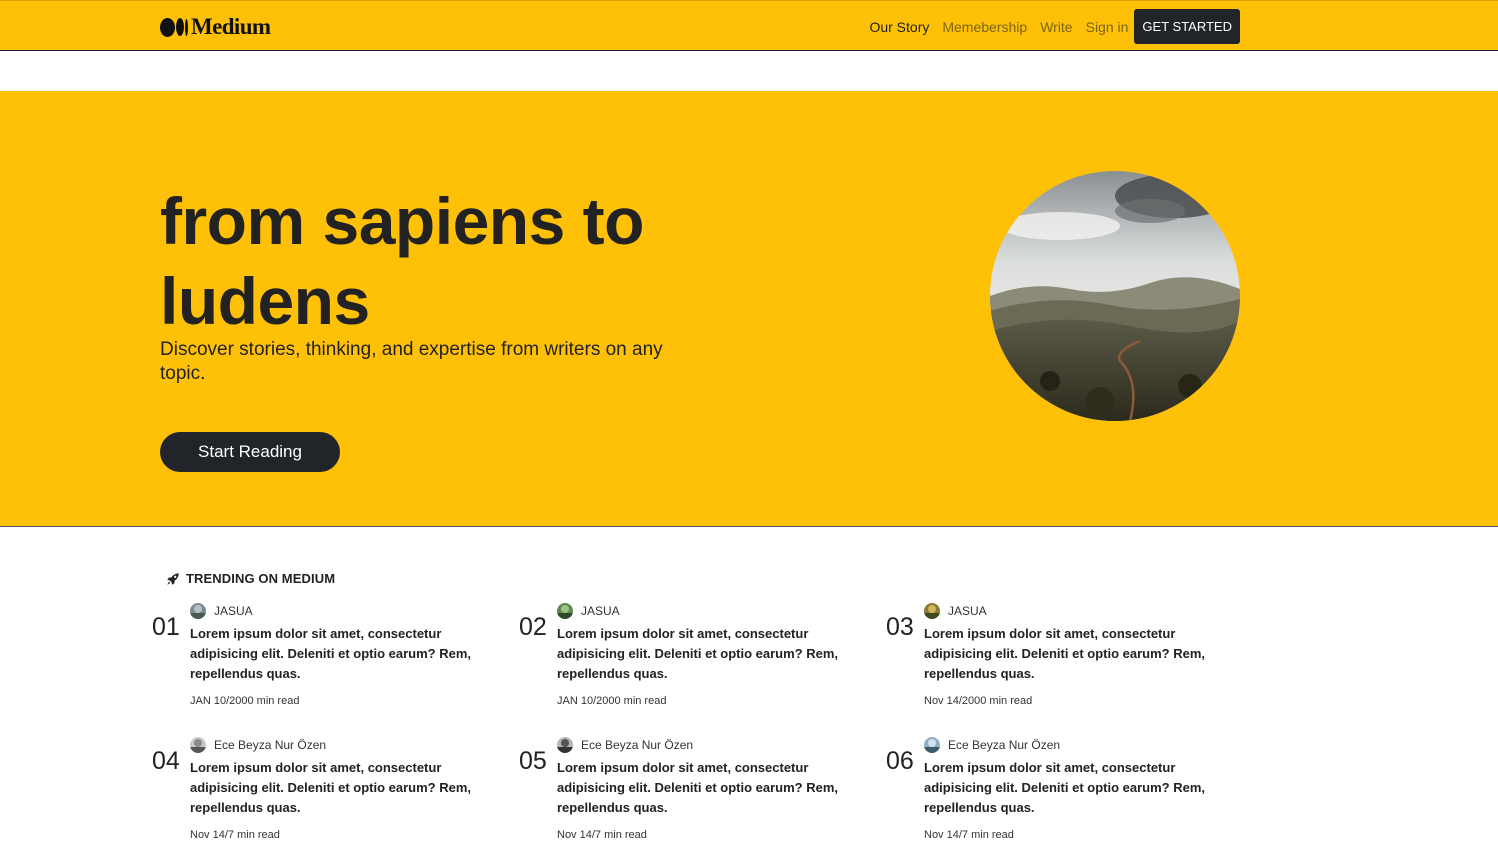 The image size is (1498, 858). What do you see at coordinates (1115, 296) in the screenshot?
I see `hero-landscape-image` at bounding box center [1115, 296].